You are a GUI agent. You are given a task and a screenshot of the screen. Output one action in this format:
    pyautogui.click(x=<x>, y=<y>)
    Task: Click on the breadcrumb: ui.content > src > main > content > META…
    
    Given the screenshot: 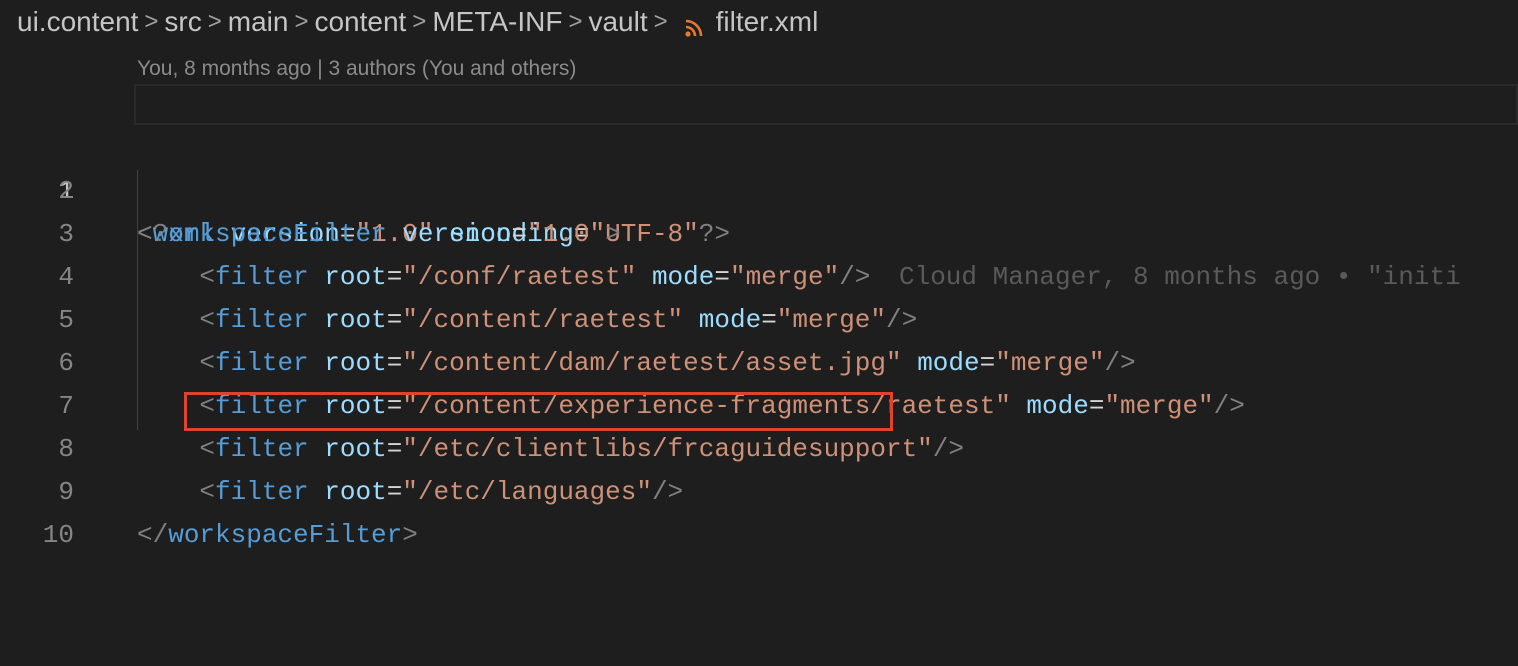 What is the action you would take?
    pyautogui.click(x=417, y=22)
    